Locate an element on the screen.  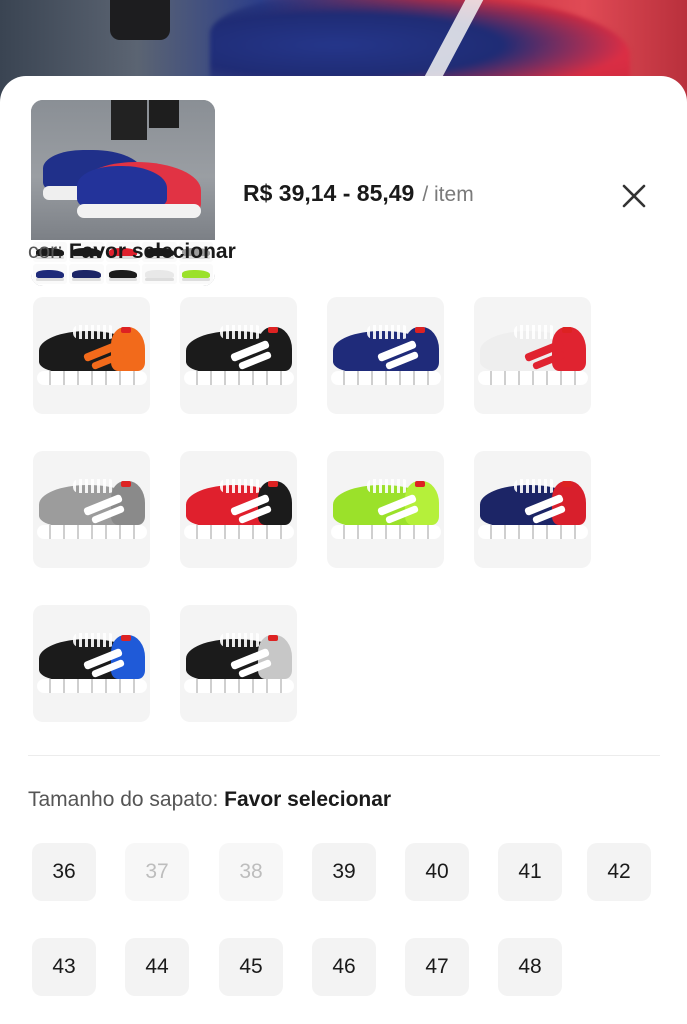
price-range: R$ 39,14 - 85,49 is located at coordinates (329, 193).